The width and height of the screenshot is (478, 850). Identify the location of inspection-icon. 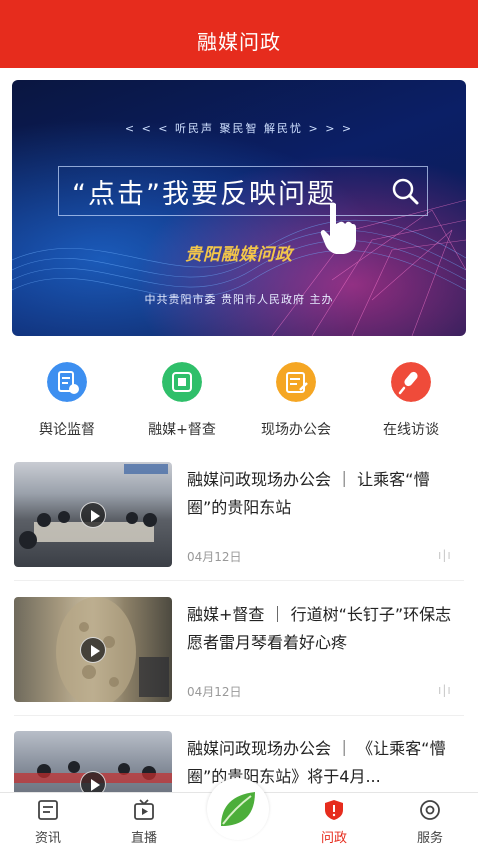
(182, 382).